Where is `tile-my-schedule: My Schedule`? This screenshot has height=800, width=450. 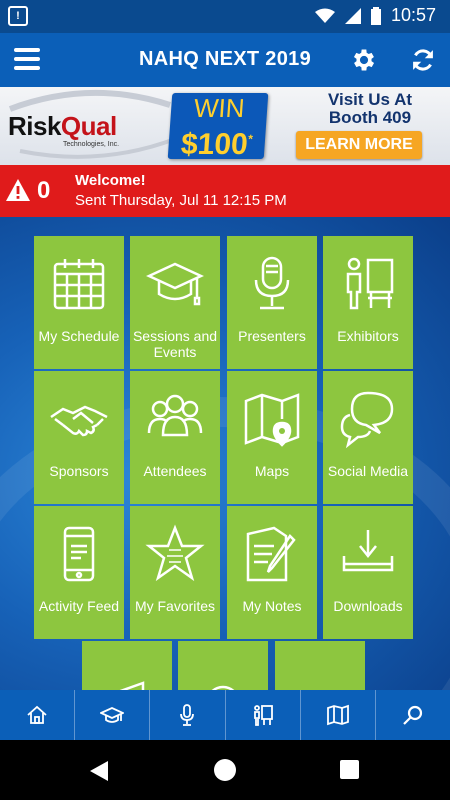 tile-my-schedule: My Schedule is located at coordinates (79, 302).